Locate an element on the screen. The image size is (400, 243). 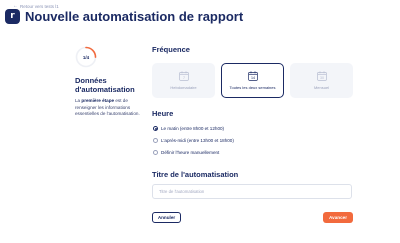
calendar-icon: 30 is located at coordinates (321, 76).